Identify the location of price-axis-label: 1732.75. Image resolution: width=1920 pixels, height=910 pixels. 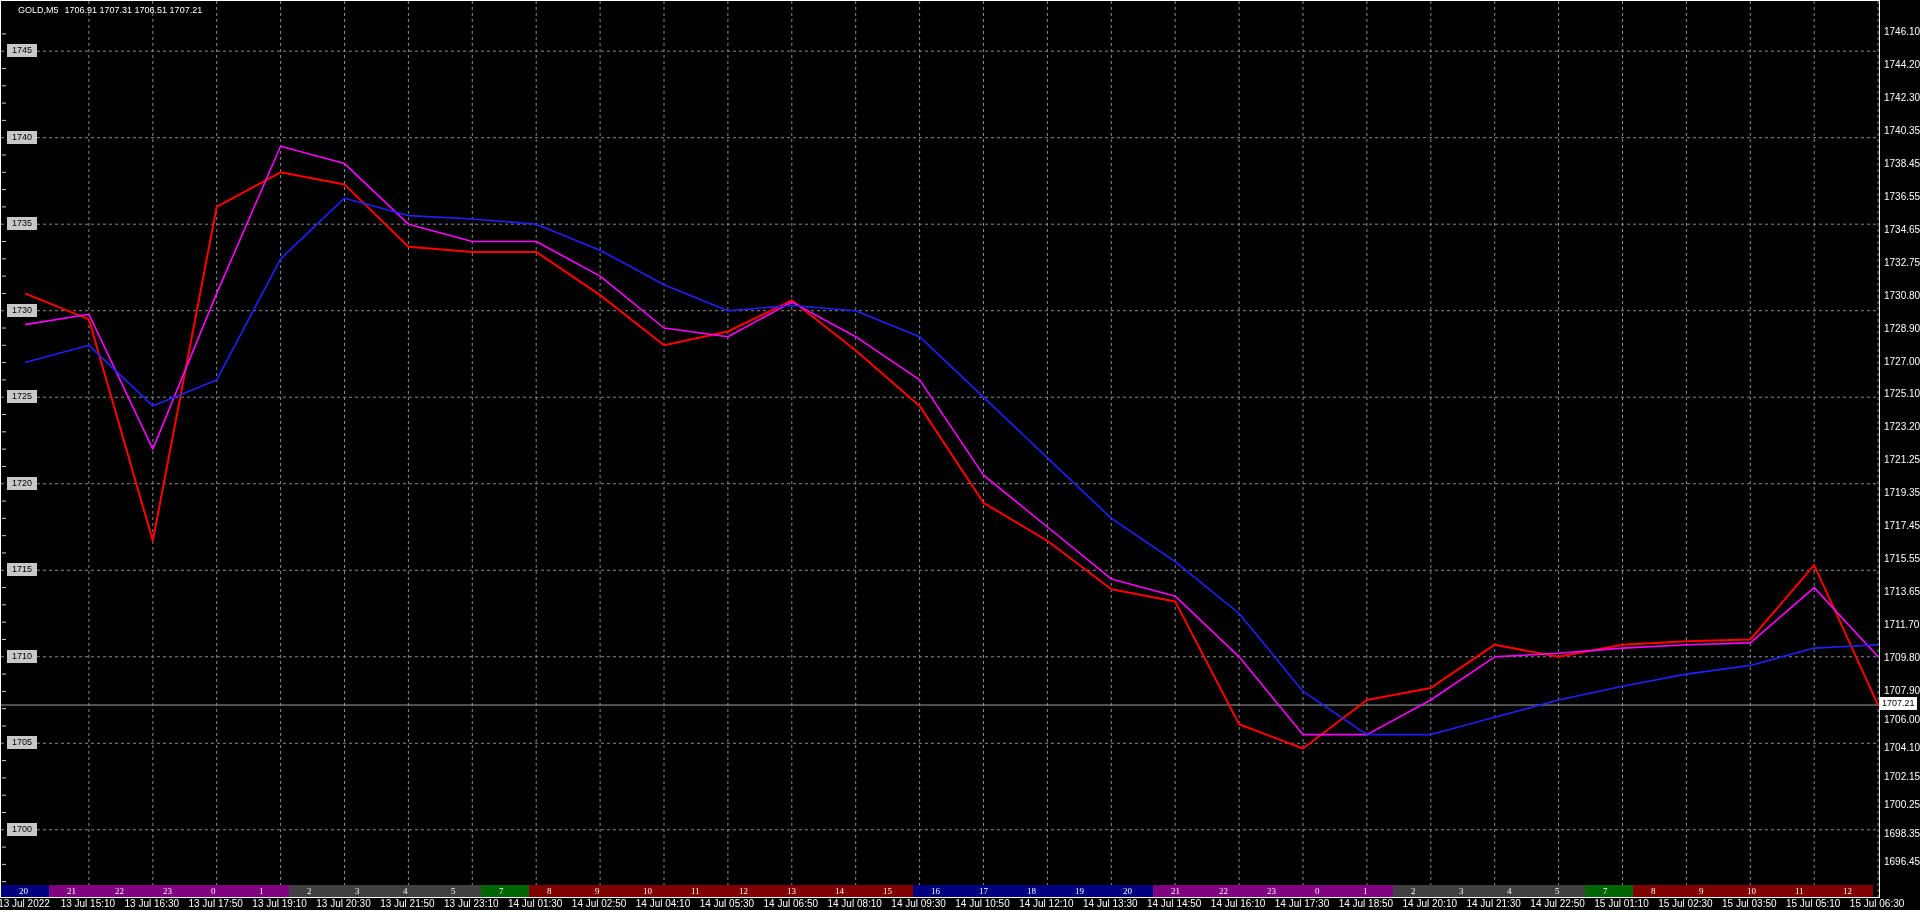
(1902, 262).